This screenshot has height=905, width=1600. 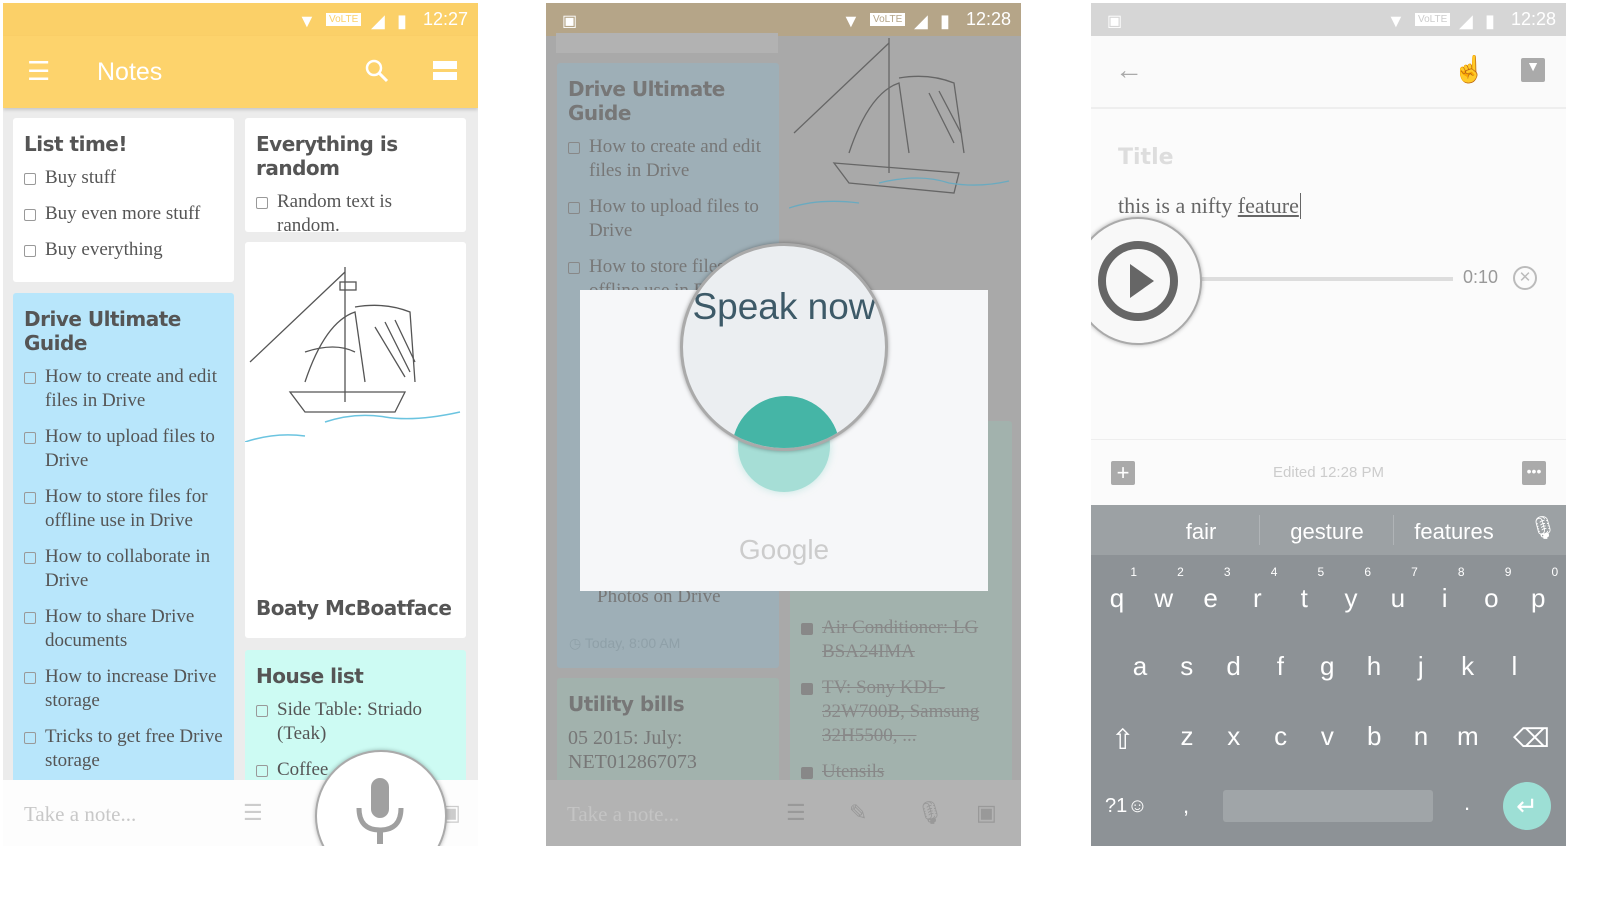 I want to click on audio-duration: 0:10, so click(x=1481, y=277).